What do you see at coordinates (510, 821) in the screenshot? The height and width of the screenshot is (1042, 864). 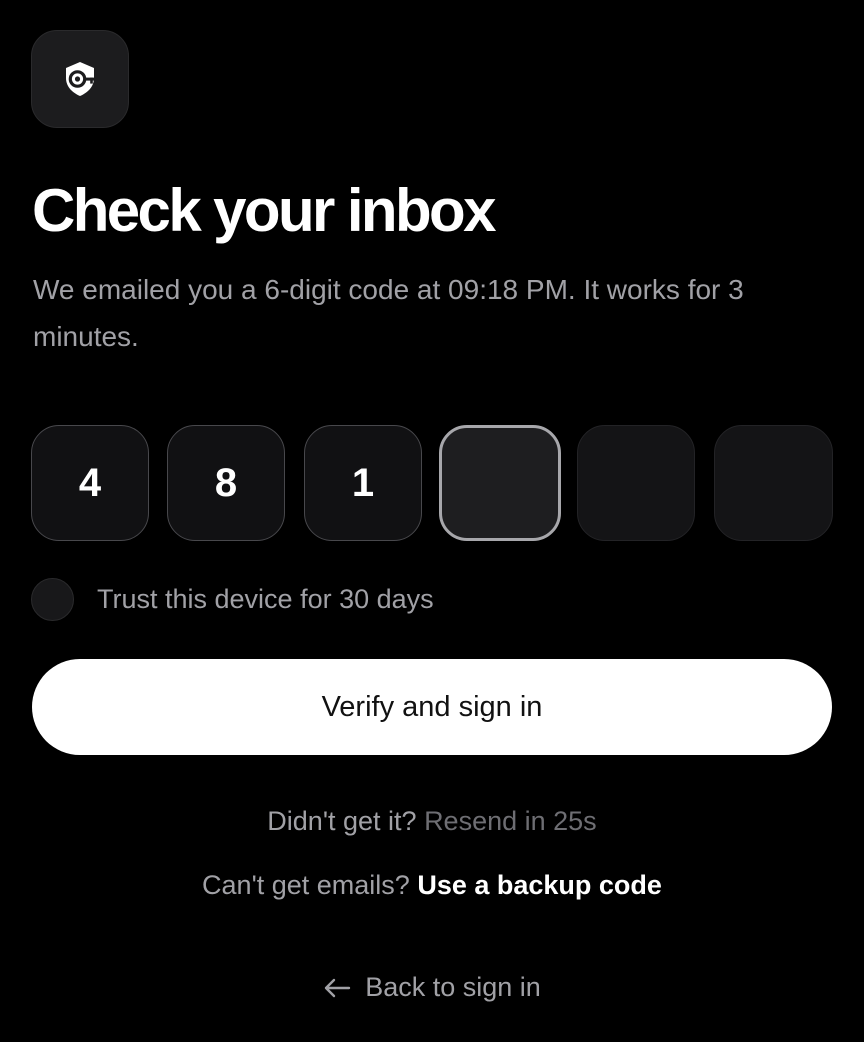 I see `resend-countdown-link: Resend in 25s` at bounding box center [510, 821].